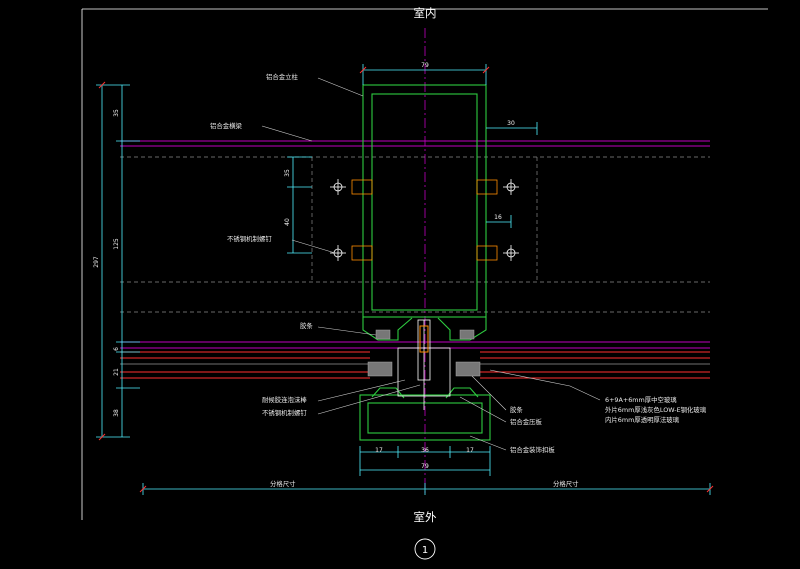 The height and width of the screenshot is (569, 800). I want to click on label-ss-screw-lower: 不锈钢机制螺钉, so click(284, 412).